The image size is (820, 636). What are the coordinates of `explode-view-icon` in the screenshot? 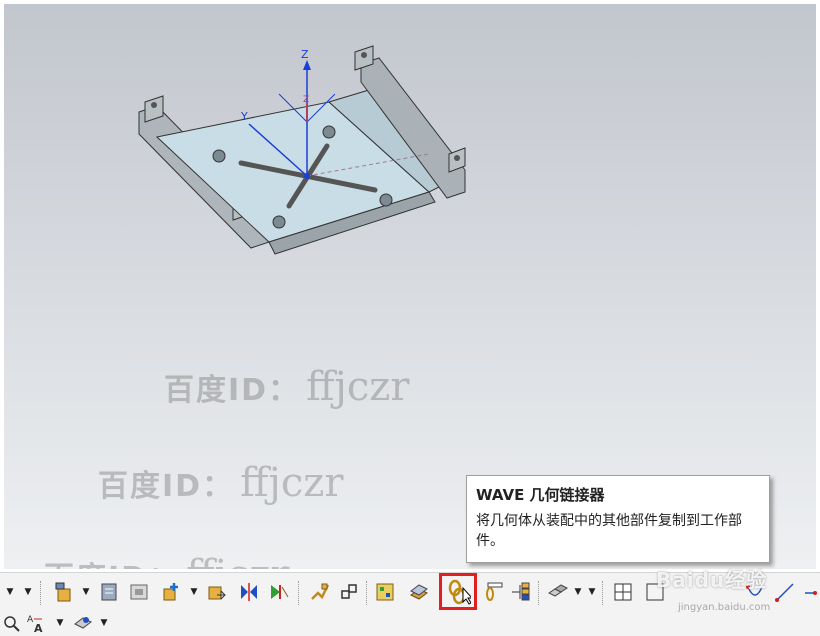 It's located at (319, 592).